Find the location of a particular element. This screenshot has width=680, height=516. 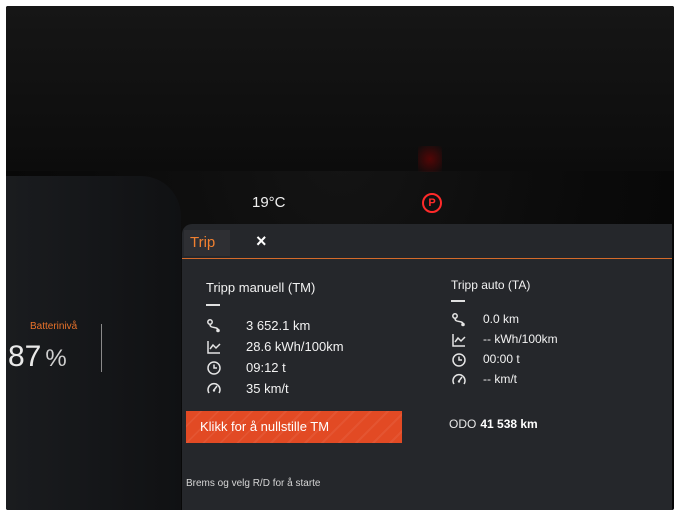

manual-speed-row: 35 km/t is located at coordinates (306, 390).